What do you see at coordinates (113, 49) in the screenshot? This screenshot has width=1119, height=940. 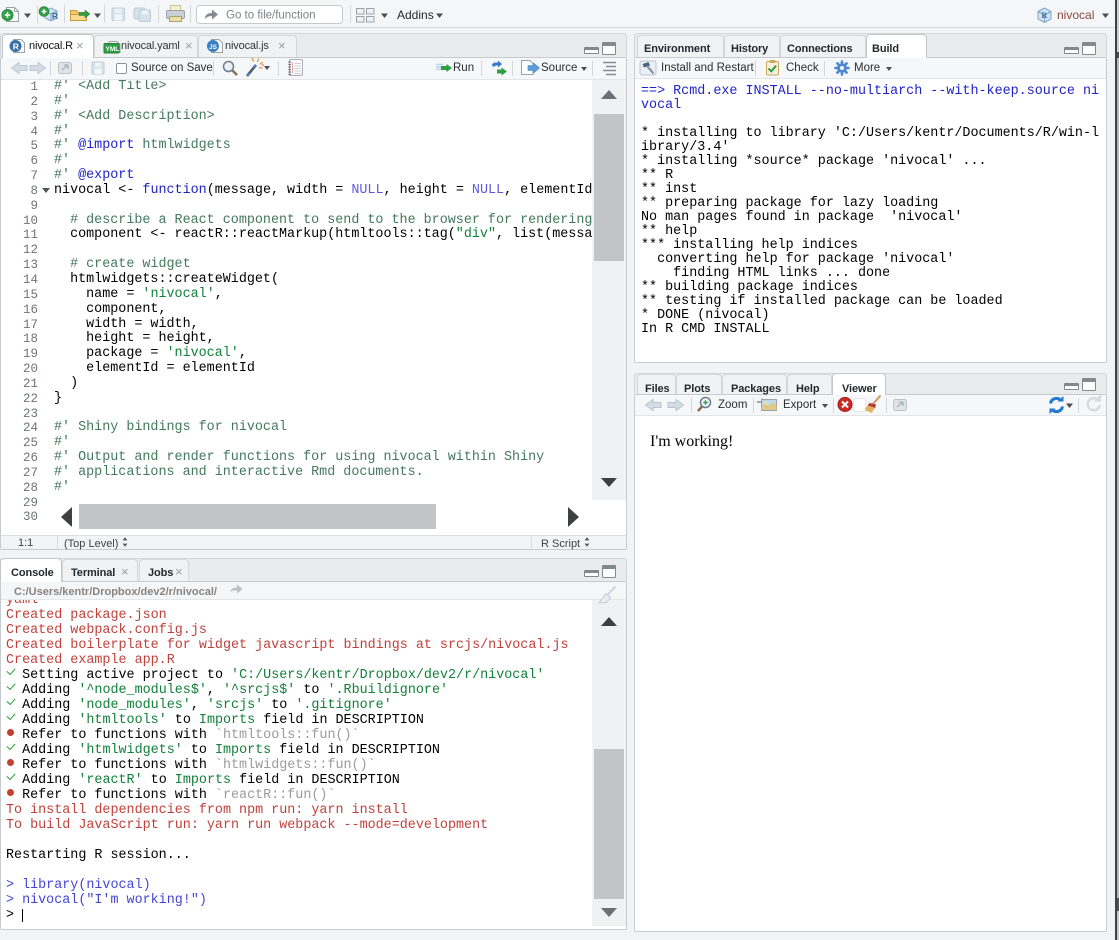 I see `svg-text: YML` at bounding box center [113, 49].